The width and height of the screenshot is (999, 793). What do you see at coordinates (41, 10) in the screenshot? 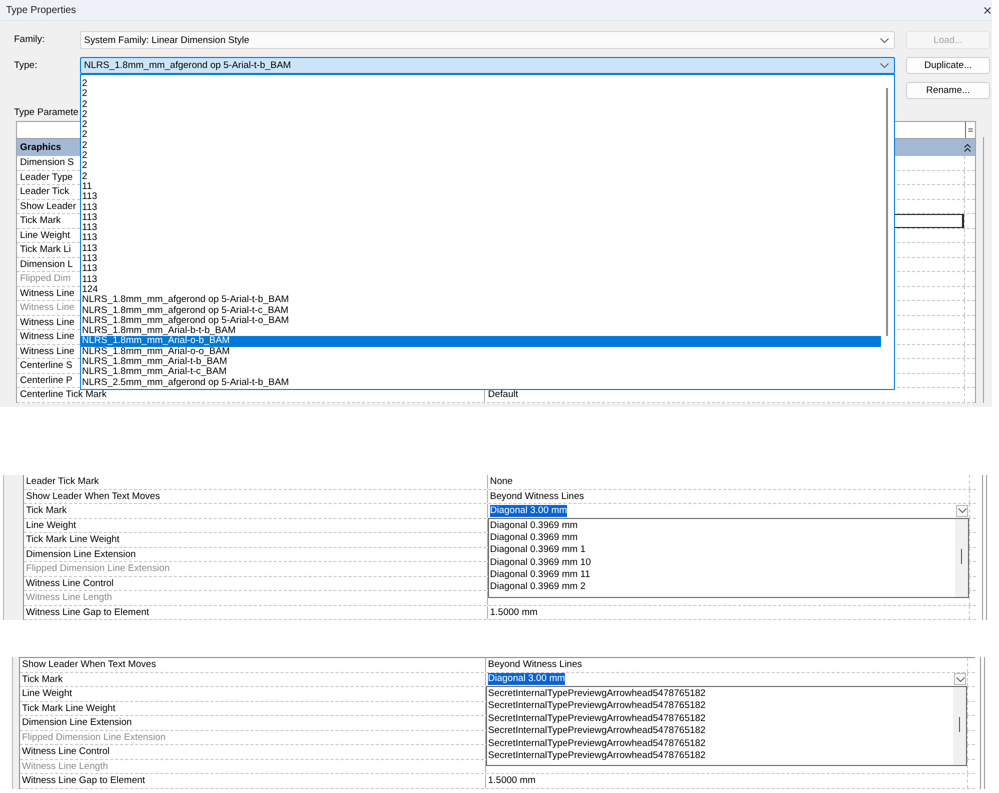
I see `window-title: Type Properties` at bounding box center [41, 10].